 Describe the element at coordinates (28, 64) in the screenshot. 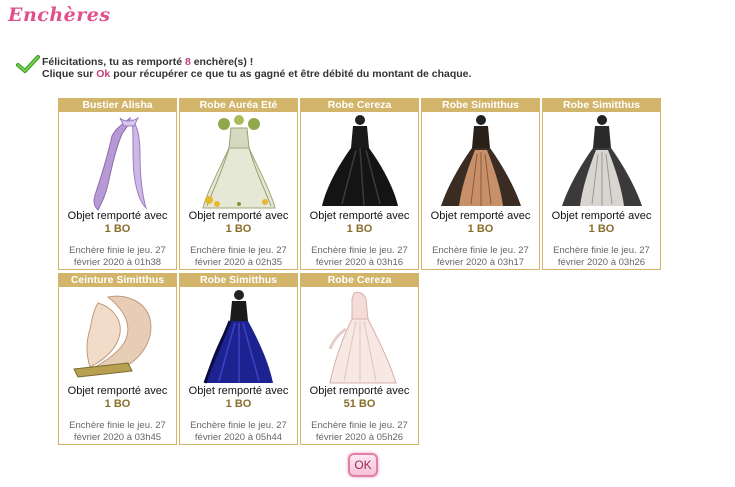

I see `checkmark-icon` at that location.